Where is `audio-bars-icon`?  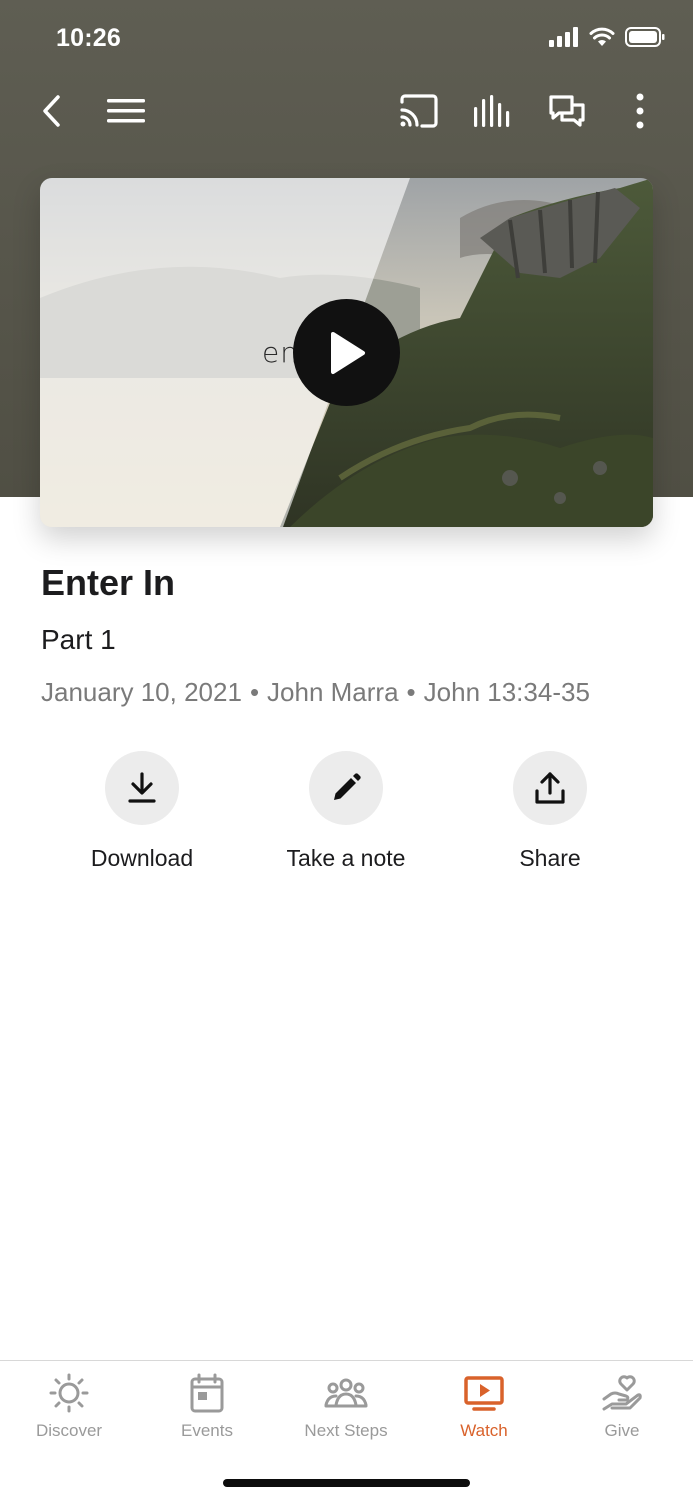
audio-bars-icon is located at coordinates (492, 111).